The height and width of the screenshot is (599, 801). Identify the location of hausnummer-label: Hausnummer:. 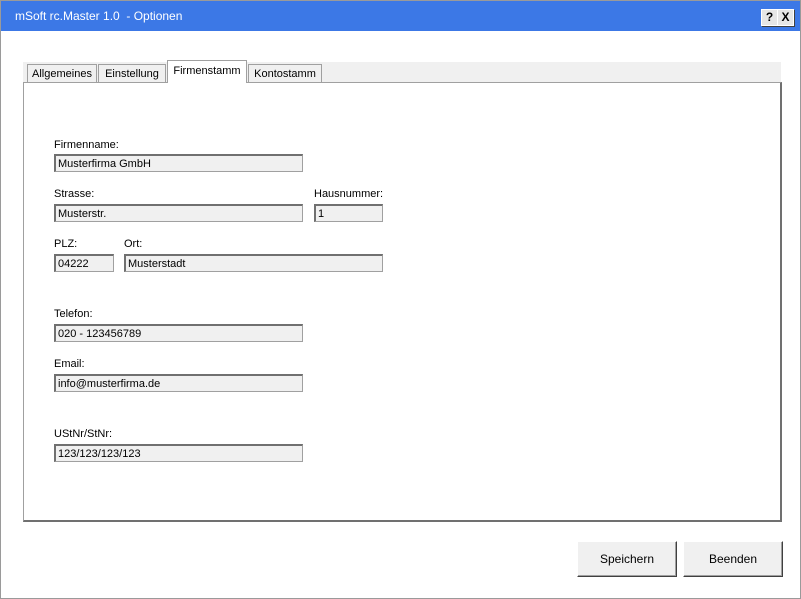
(349, 194).